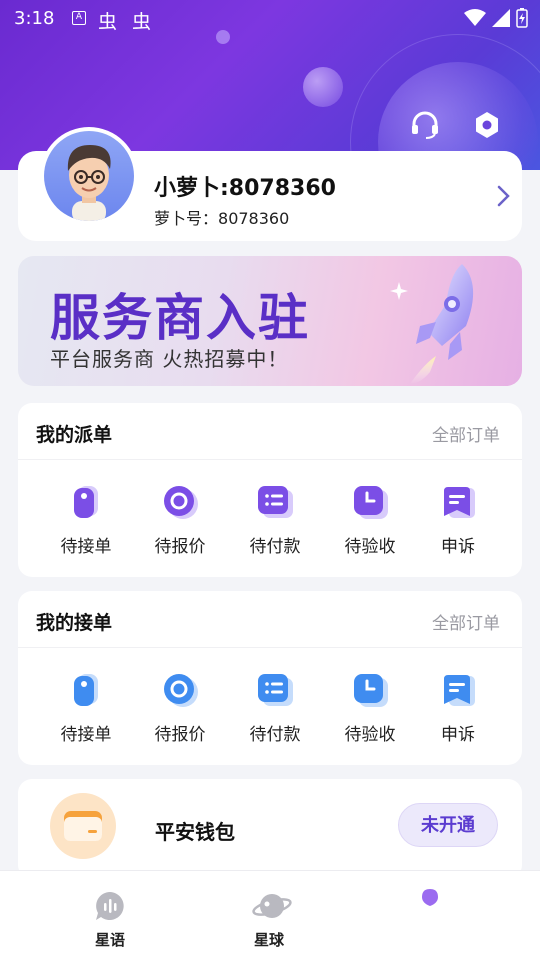 The width and height of the screenshot is (540, 960). I want to click on status-bar: 3:18 A 虫 虫, so click(270, 19).